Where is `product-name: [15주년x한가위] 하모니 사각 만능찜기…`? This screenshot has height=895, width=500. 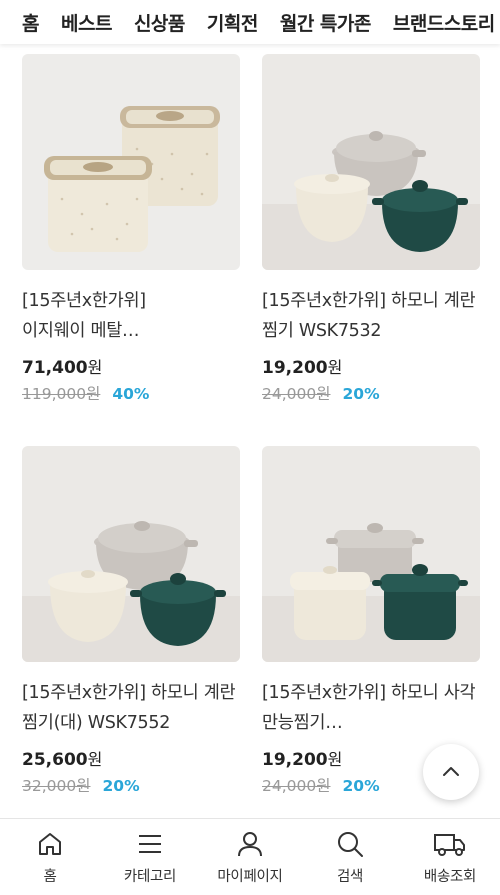 product-name: [15주년x한가위] 하모니 사각 만능찜기… is located at coordinates (371, 708).